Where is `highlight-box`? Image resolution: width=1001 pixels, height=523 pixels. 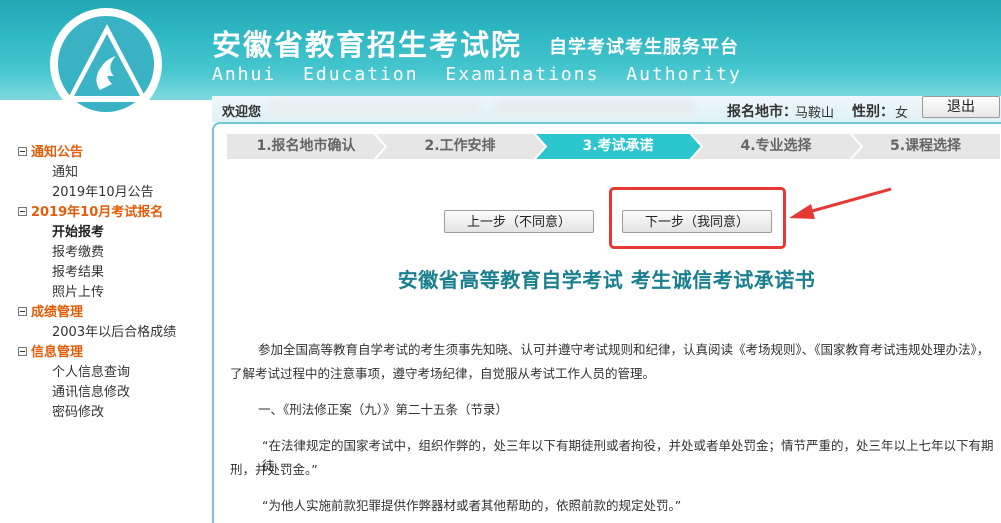 highlight-box is located at coordinates (697, 218).